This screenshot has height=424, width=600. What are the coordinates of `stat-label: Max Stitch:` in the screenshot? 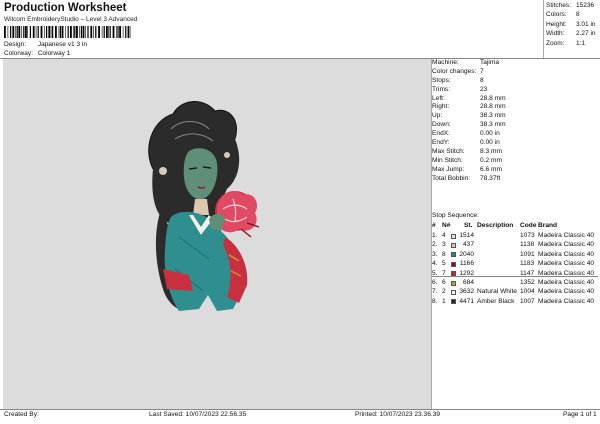 It's located at (448, 151).